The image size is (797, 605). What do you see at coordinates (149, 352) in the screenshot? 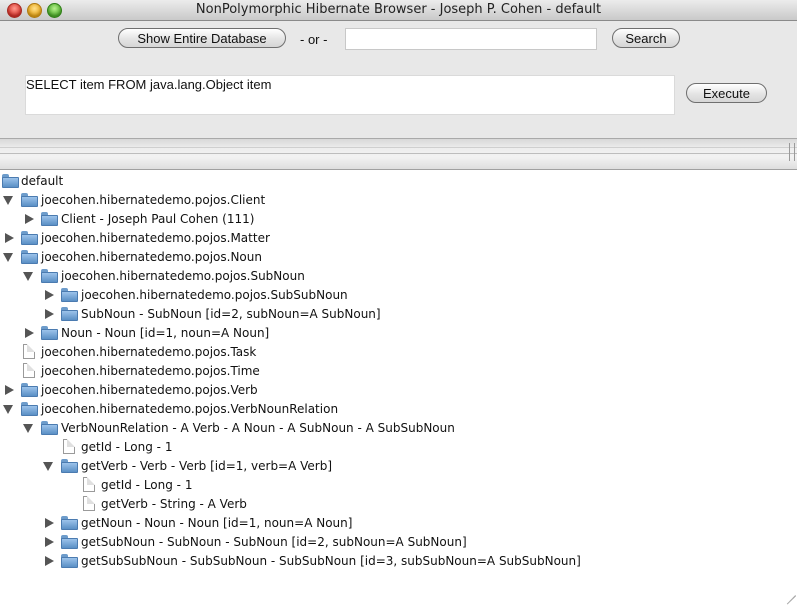
I see `tree-node-label: joecohen.hibernatedemo.pojos.Task` at bounding box center [149, 352].